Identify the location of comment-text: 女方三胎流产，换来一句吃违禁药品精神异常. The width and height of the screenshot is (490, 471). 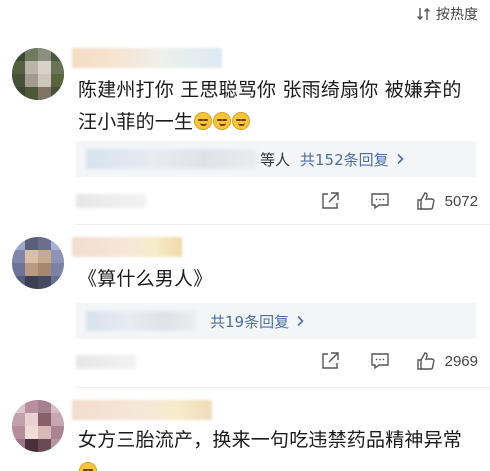
(272, 447).